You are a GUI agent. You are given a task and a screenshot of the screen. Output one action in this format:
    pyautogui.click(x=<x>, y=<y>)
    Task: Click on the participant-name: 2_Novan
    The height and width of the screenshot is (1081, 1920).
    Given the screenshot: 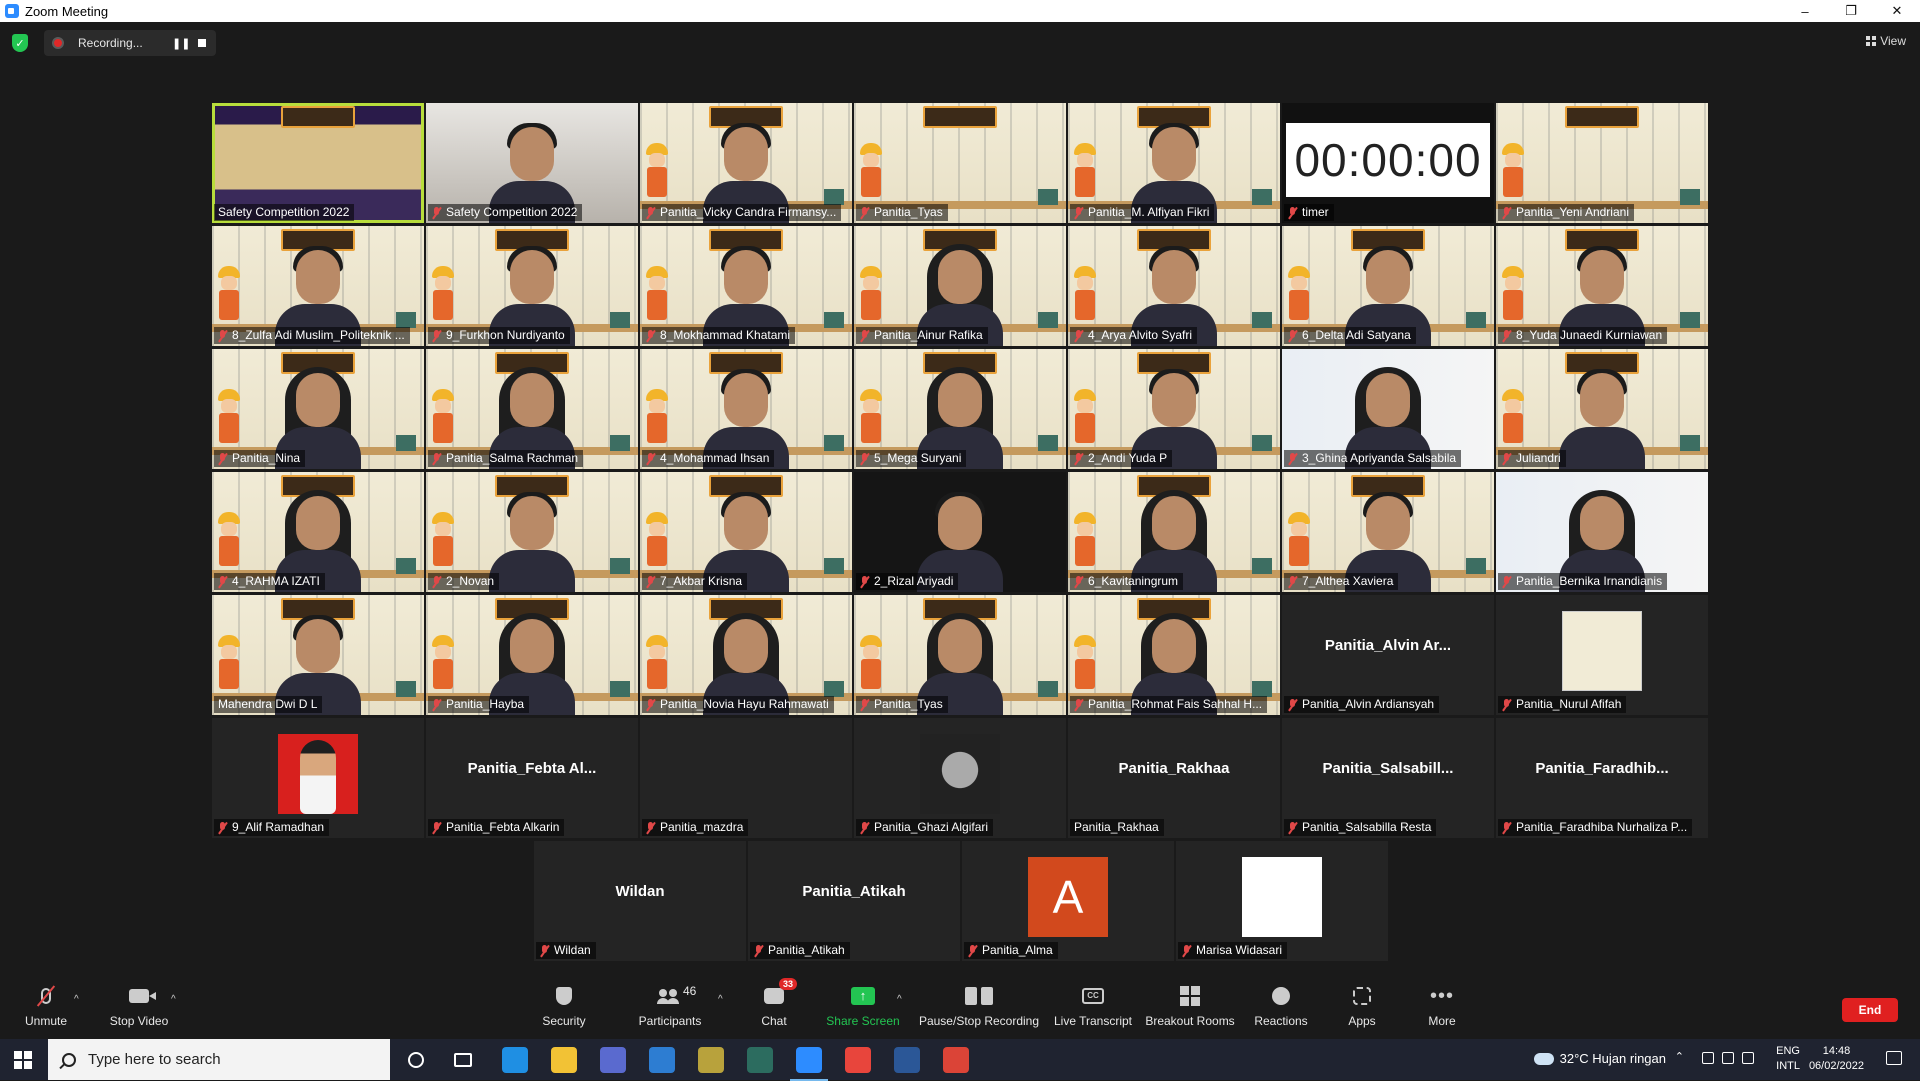 What is the action you would take?
    pyautogui.click(x=470, y=581)
    